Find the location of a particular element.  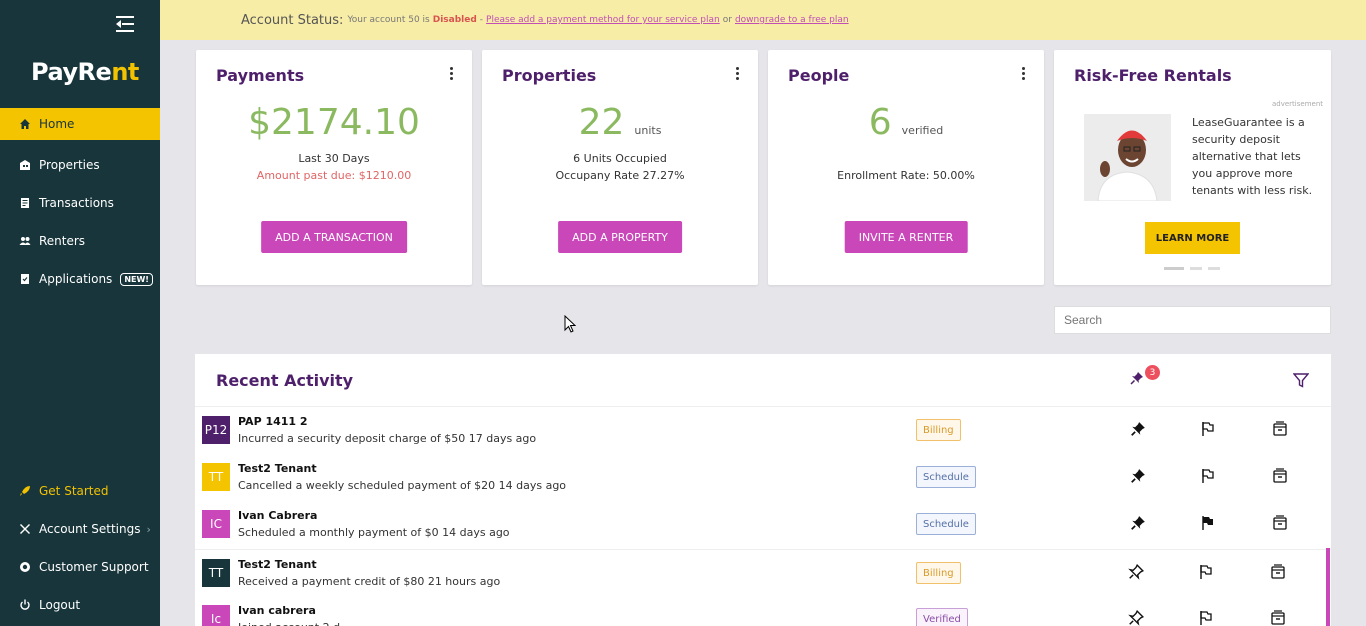

table-row: Ic Ivan cabrera Joined account 2 d Verified is located at coordinates (763, 611).